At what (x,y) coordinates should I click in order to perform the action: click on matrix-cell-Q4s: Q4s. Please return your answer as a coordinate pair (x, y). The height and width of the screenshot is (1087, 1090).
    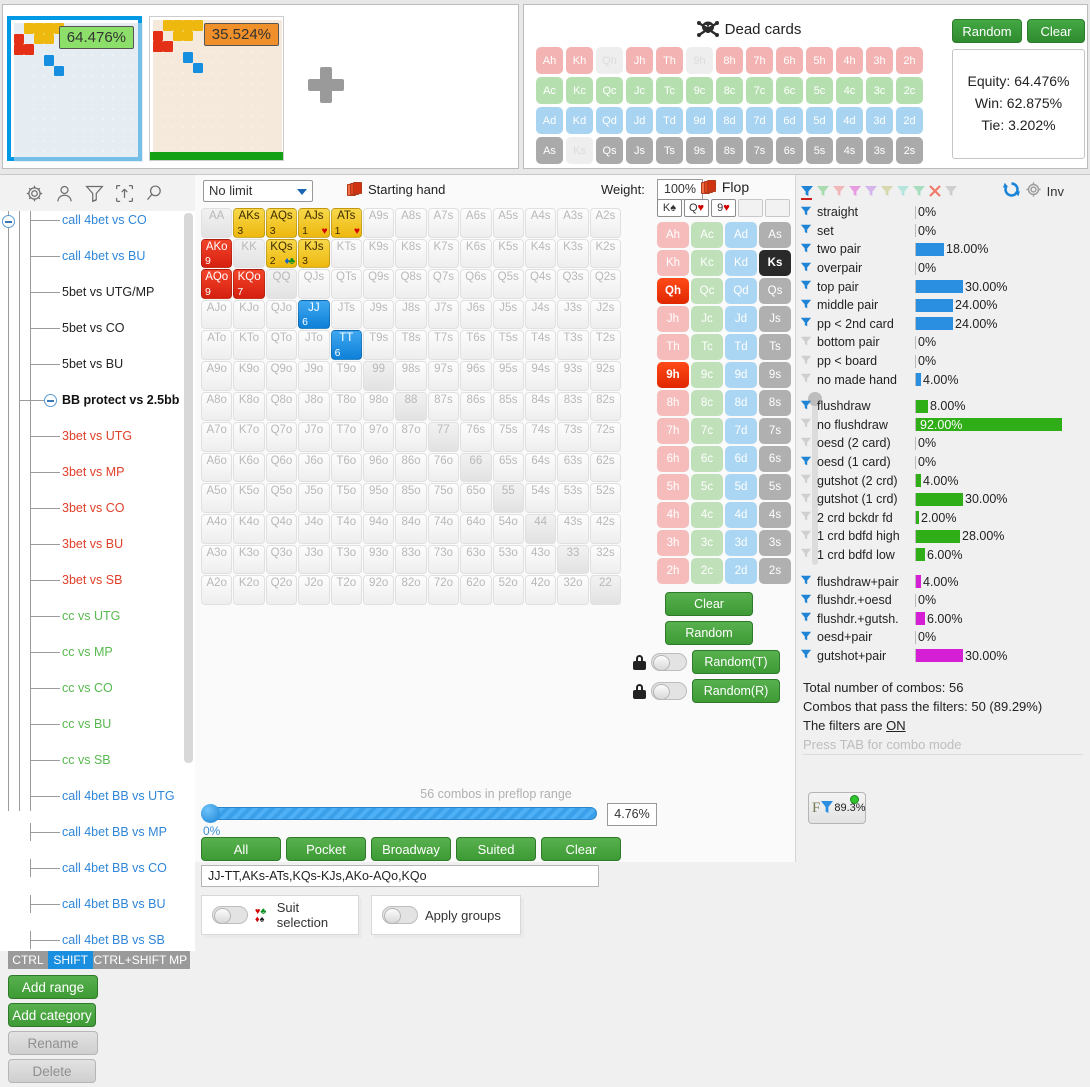
    Looking at the image, I should click on (540, 284).